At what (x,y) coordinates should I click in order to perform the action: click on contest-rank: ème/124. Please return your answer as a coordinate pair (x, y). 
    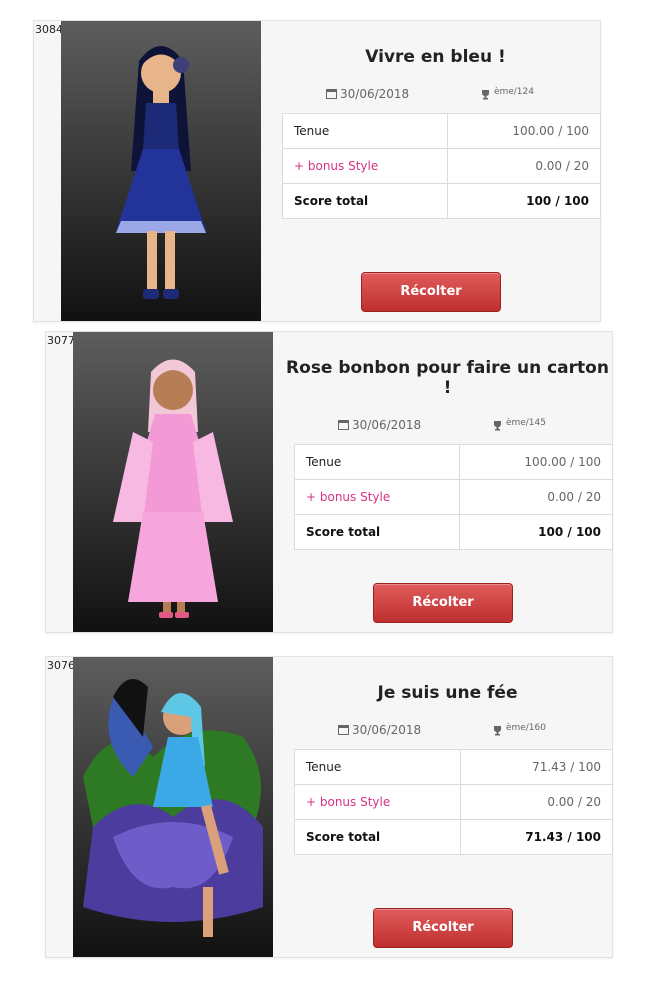
    Looking at the image, I should click on (507, 95).